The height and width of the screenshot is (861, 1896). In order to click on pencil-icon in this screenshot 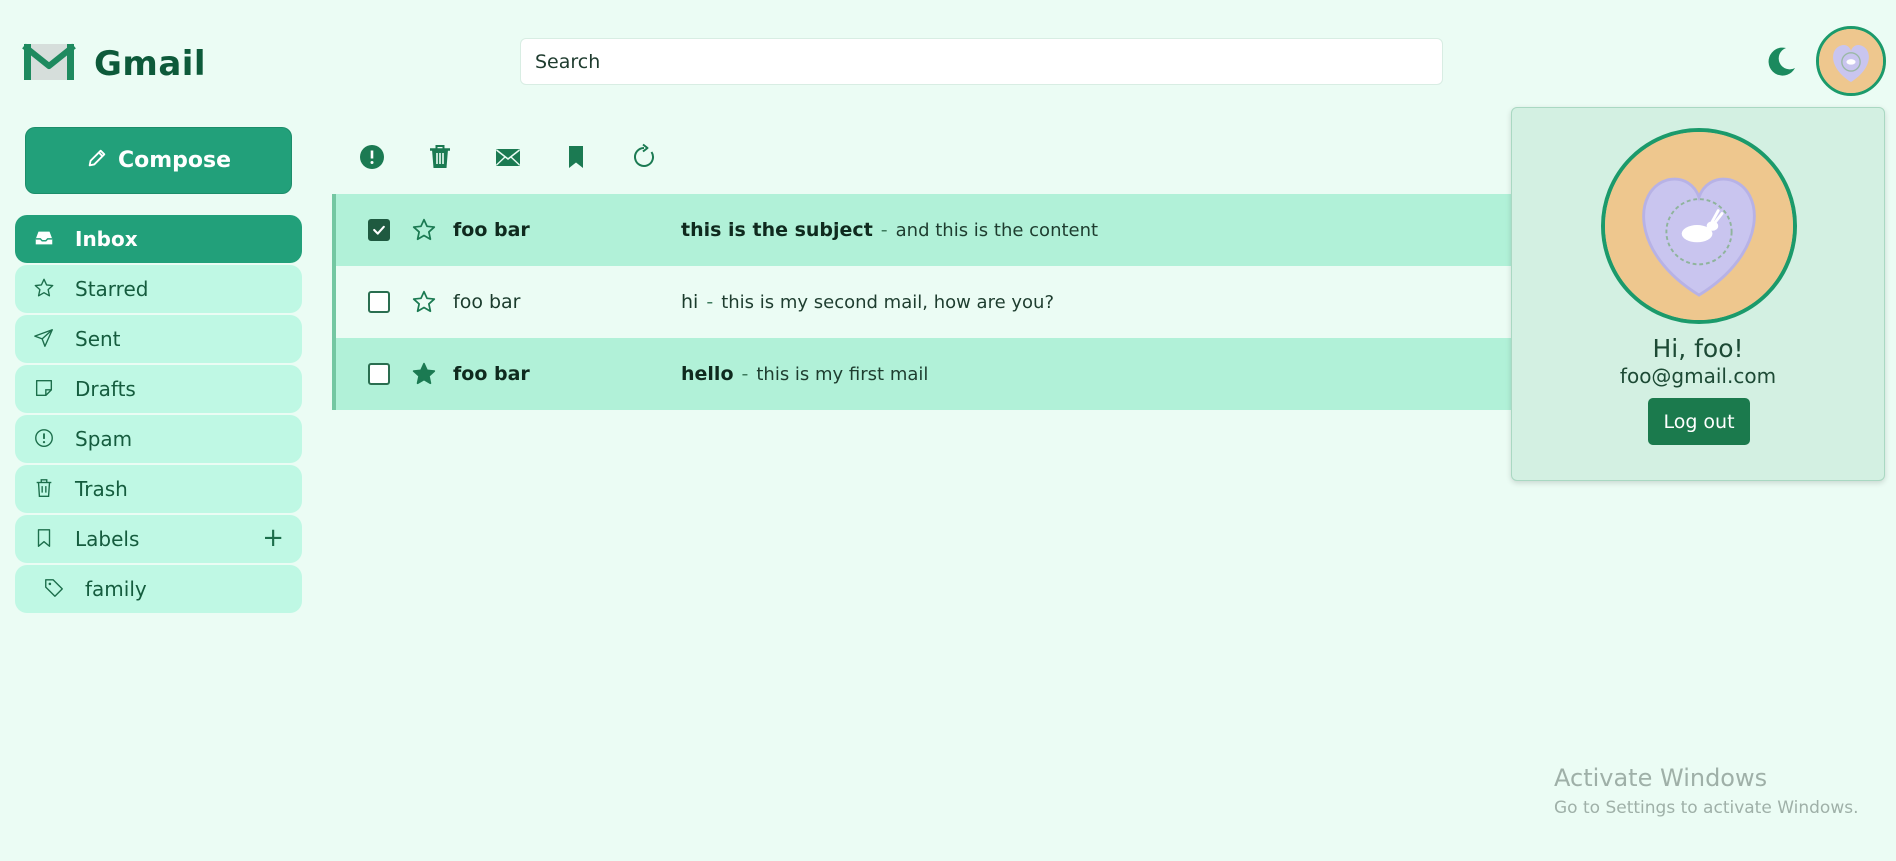, I will do `click(97, 161)`.